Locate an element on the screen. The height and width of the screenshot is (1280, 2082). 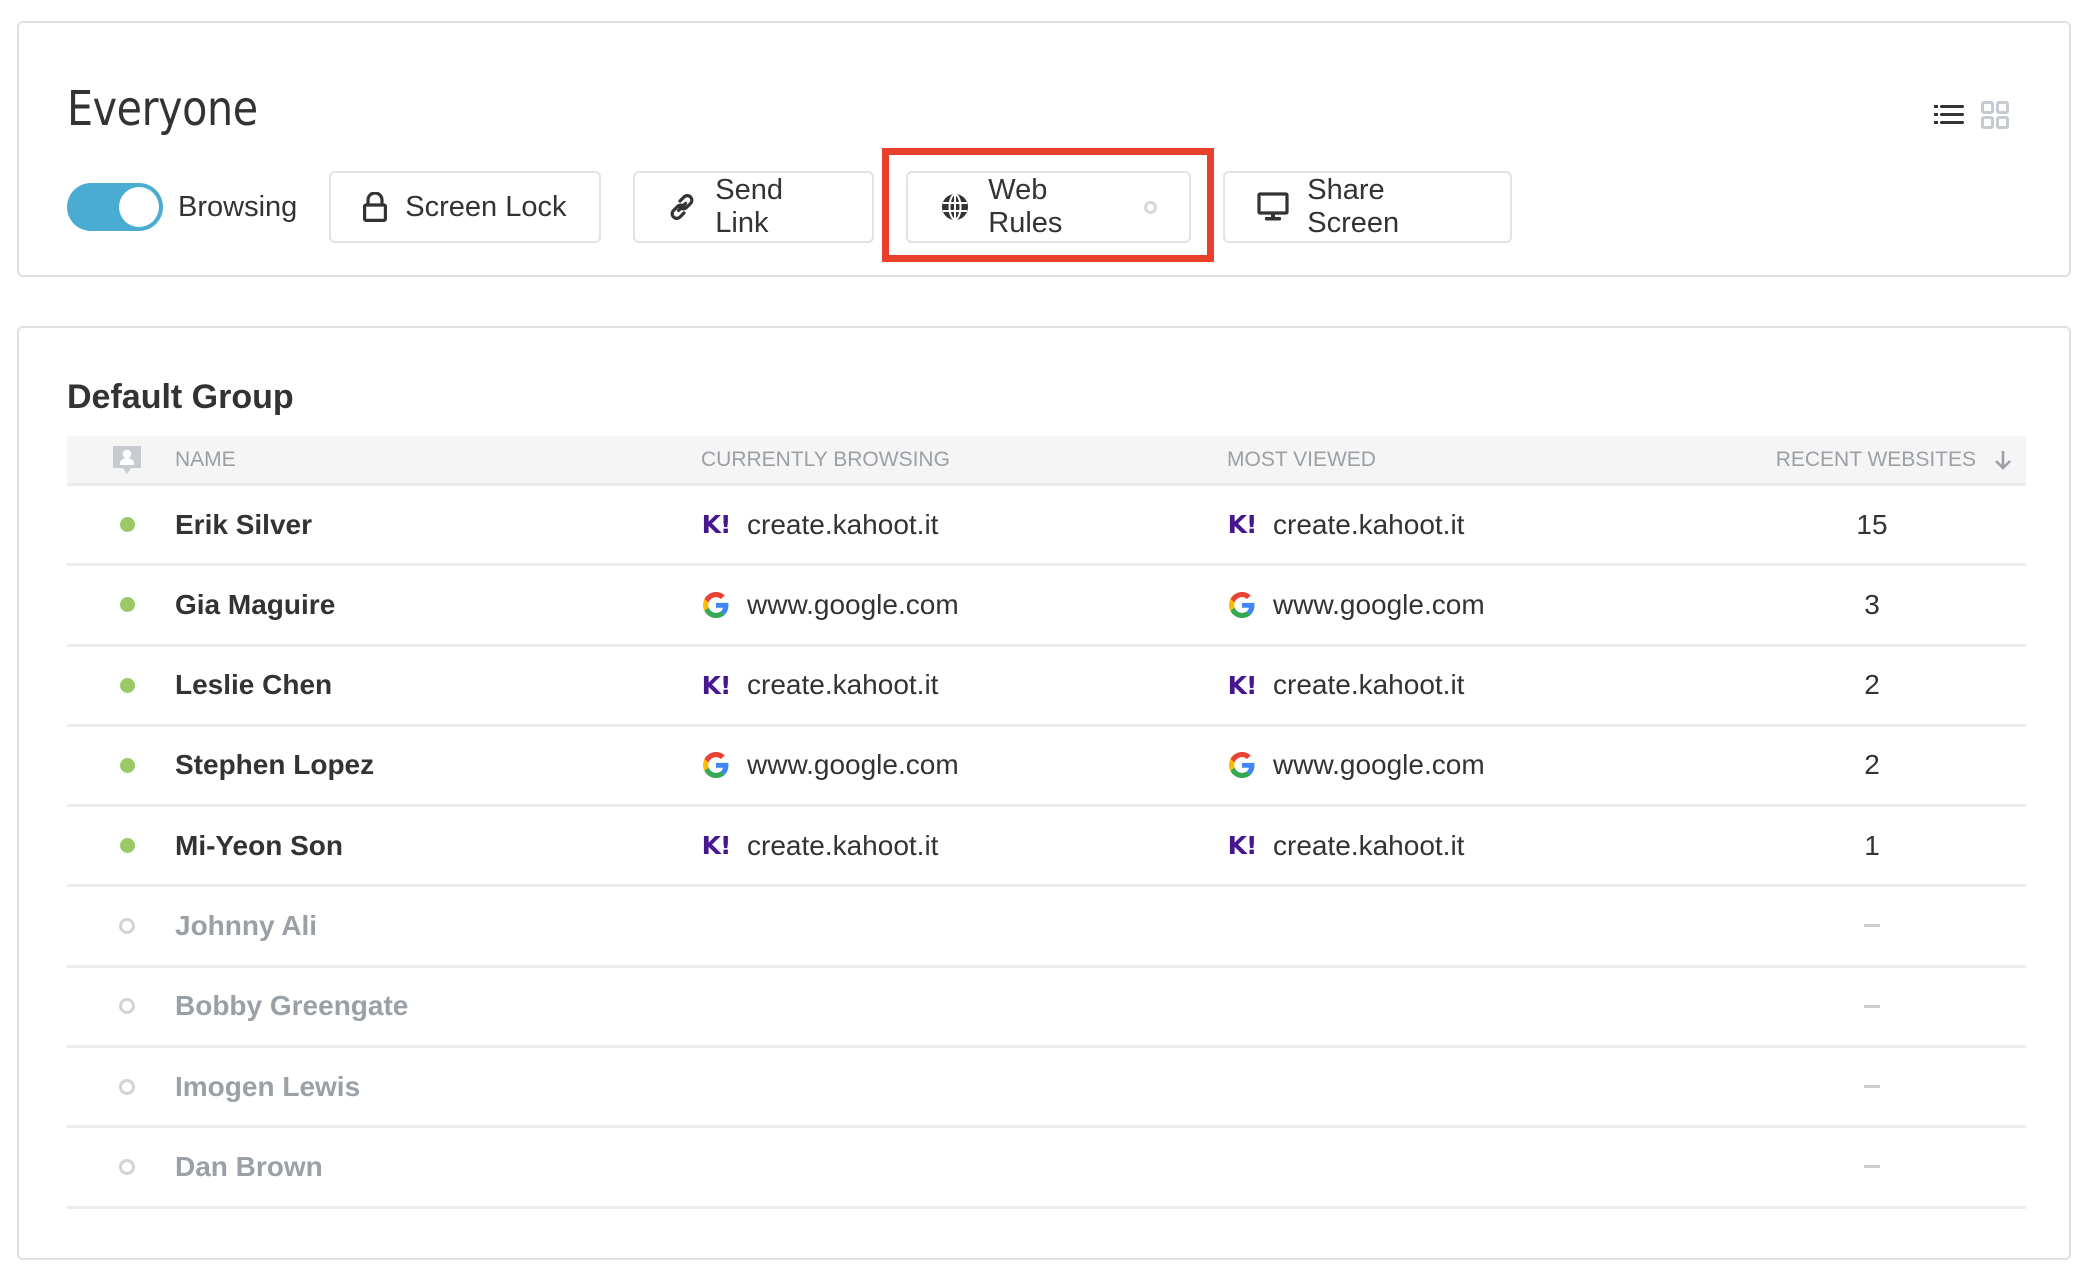
monitor-icon is located at coordinates (1273, 206).